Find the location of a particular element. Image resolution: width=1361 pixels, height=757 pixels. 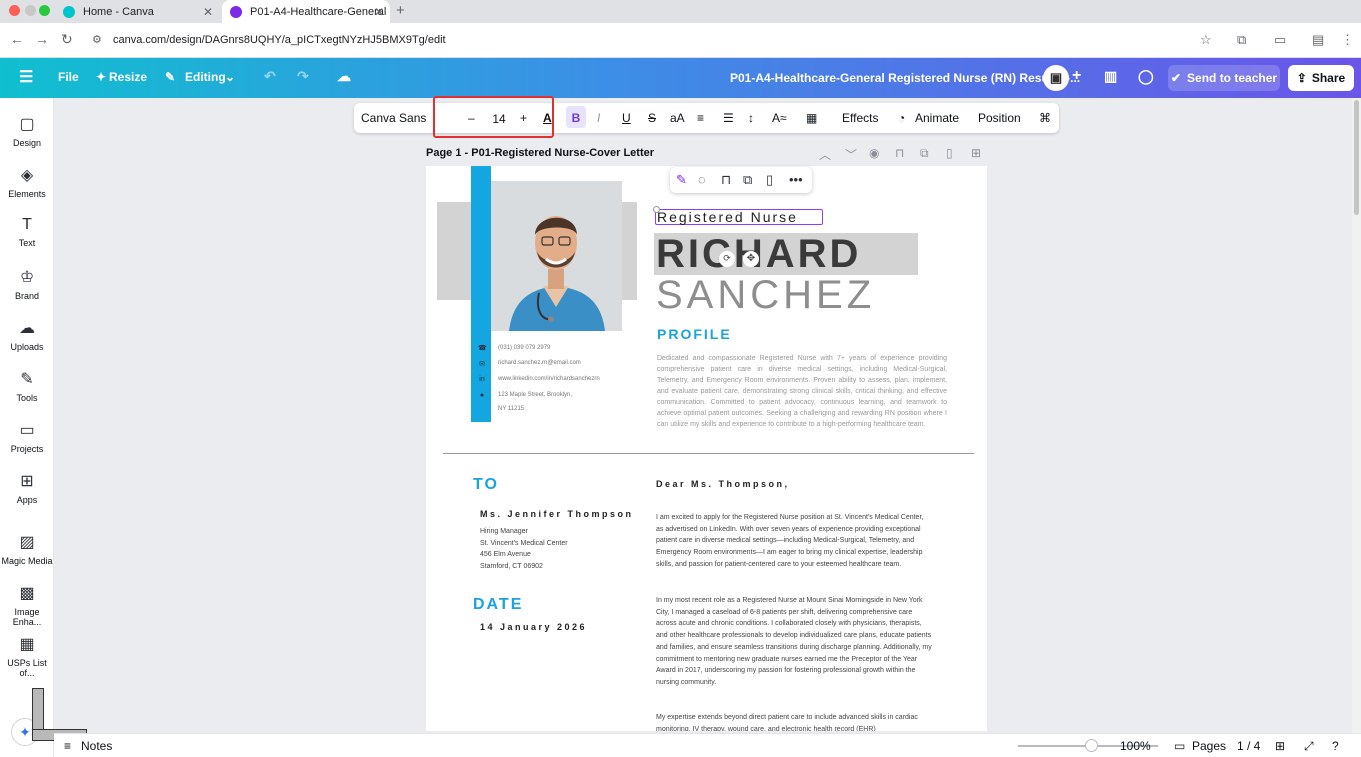

align-left-icon: ≡ is located at coordinates (700, 118).